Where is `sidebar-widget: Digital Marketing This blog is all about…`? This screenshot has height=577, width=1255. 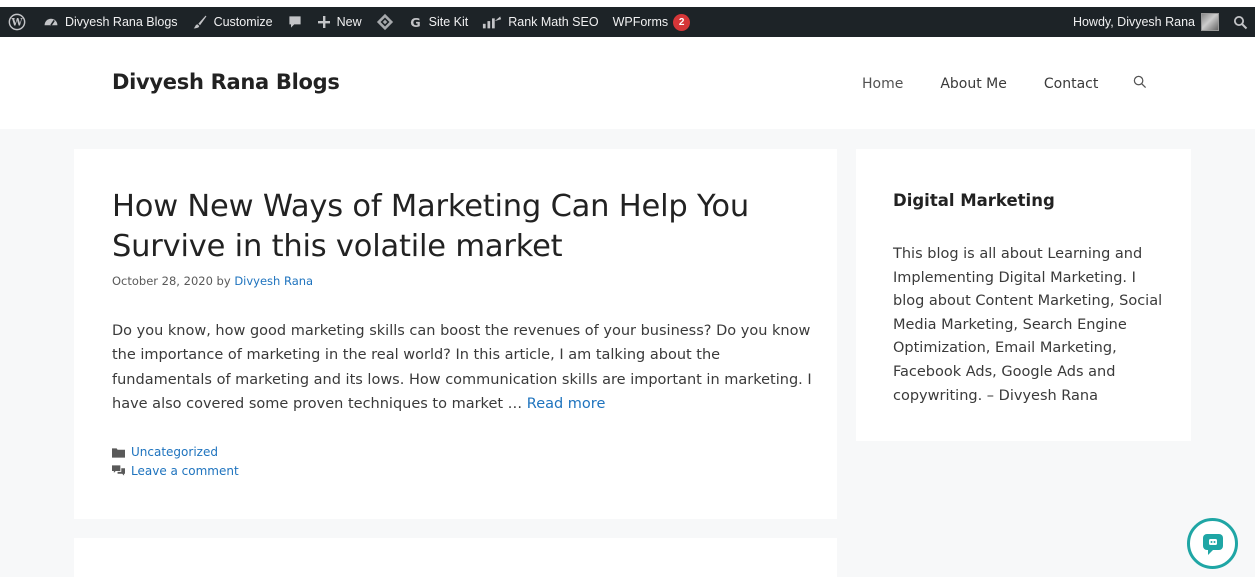
sidebar-widget: Digital Marketing This blog is all about… is located at coordinates (1023, 295).